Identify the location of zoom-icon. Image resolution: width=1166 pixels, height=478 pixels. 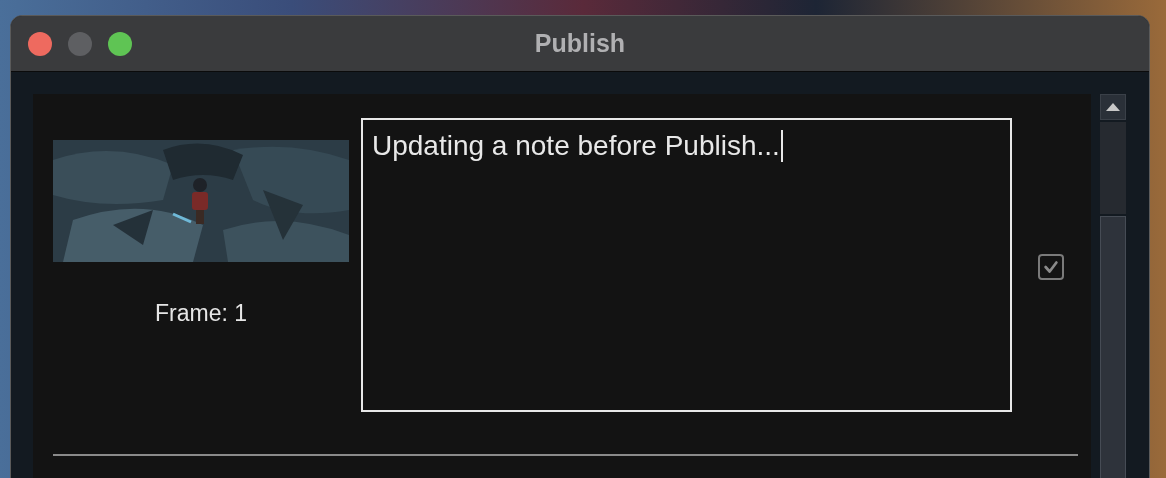
(120, 43).